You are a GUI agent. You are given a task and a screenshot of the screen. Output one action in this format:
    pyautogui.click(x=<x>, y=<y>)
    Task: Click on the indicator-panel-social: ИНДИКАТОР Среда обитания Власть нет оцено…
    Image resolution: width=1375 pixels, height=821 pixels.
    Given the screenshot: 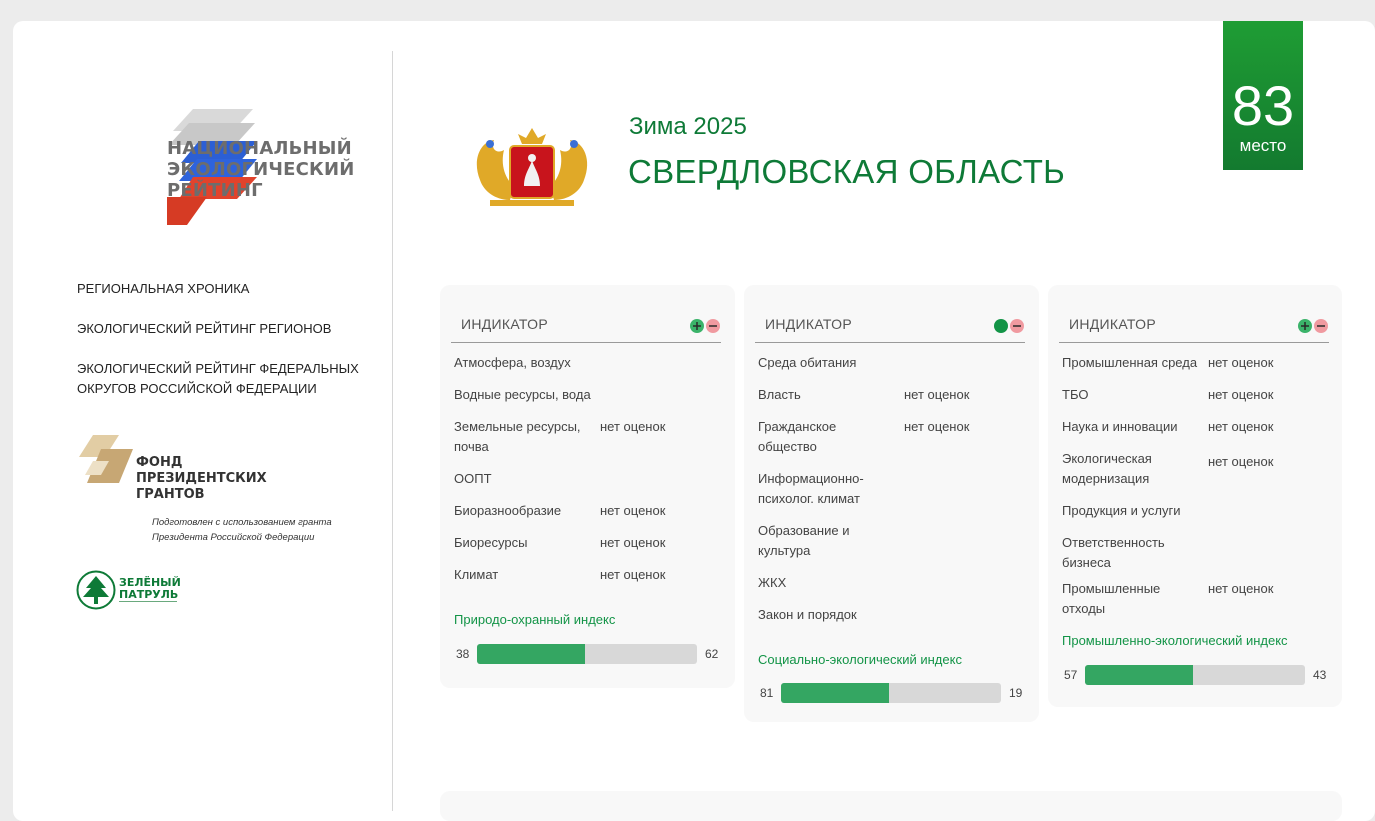 What is the action you would take?
    pyautogui.click(x=891, y=503)
    